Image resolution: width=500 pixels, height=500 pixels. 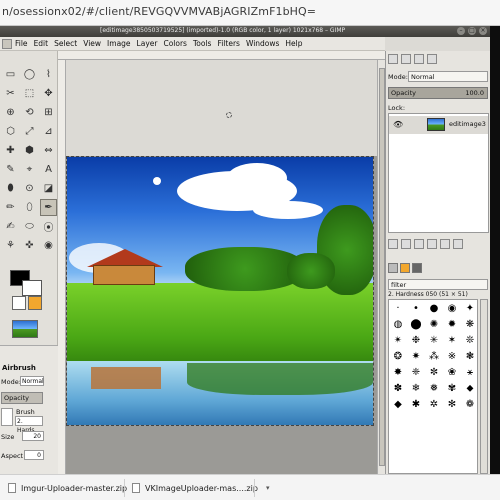 I want to click on new-layer-button, so click(x=393, y=244).